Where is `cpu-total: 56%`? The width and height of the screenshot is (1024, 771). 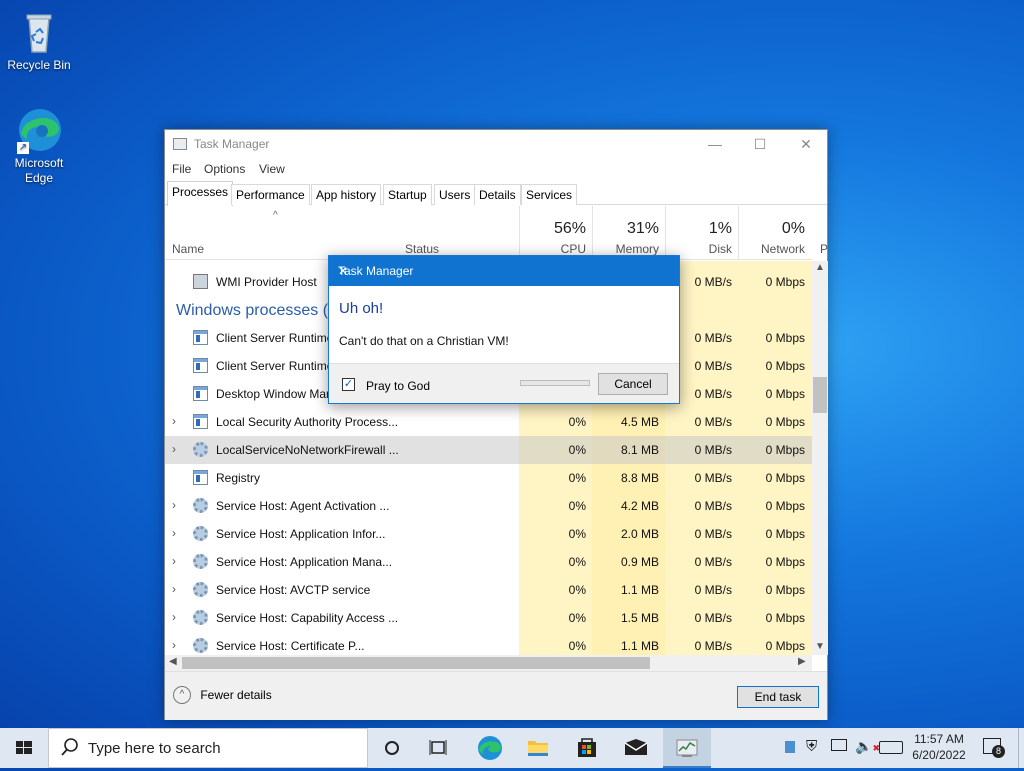
cpu-total: 56% is located at coordinates (569, 228).